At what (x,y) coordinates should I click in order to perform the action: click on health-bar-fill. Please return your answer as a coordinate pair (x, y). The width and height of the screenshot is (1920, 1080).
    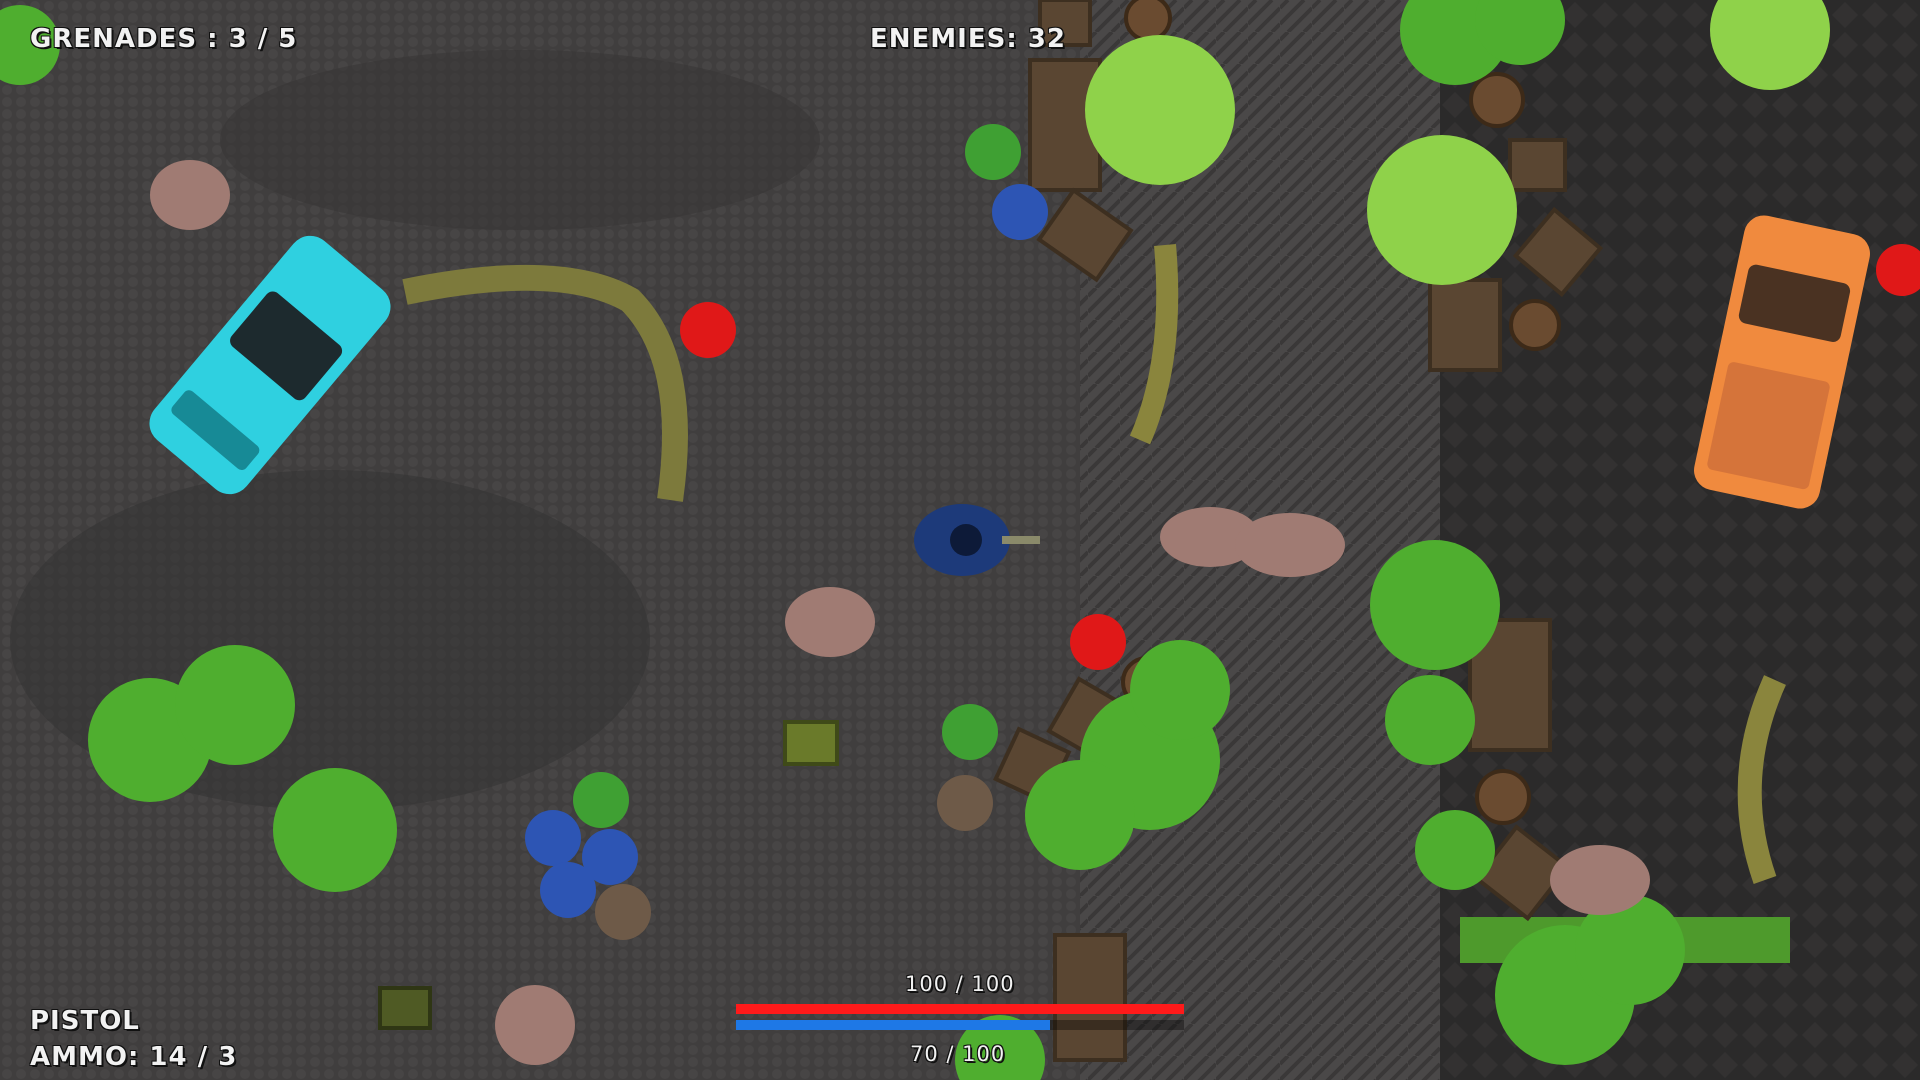
    Looking at the image, I should click on (960, 1009).